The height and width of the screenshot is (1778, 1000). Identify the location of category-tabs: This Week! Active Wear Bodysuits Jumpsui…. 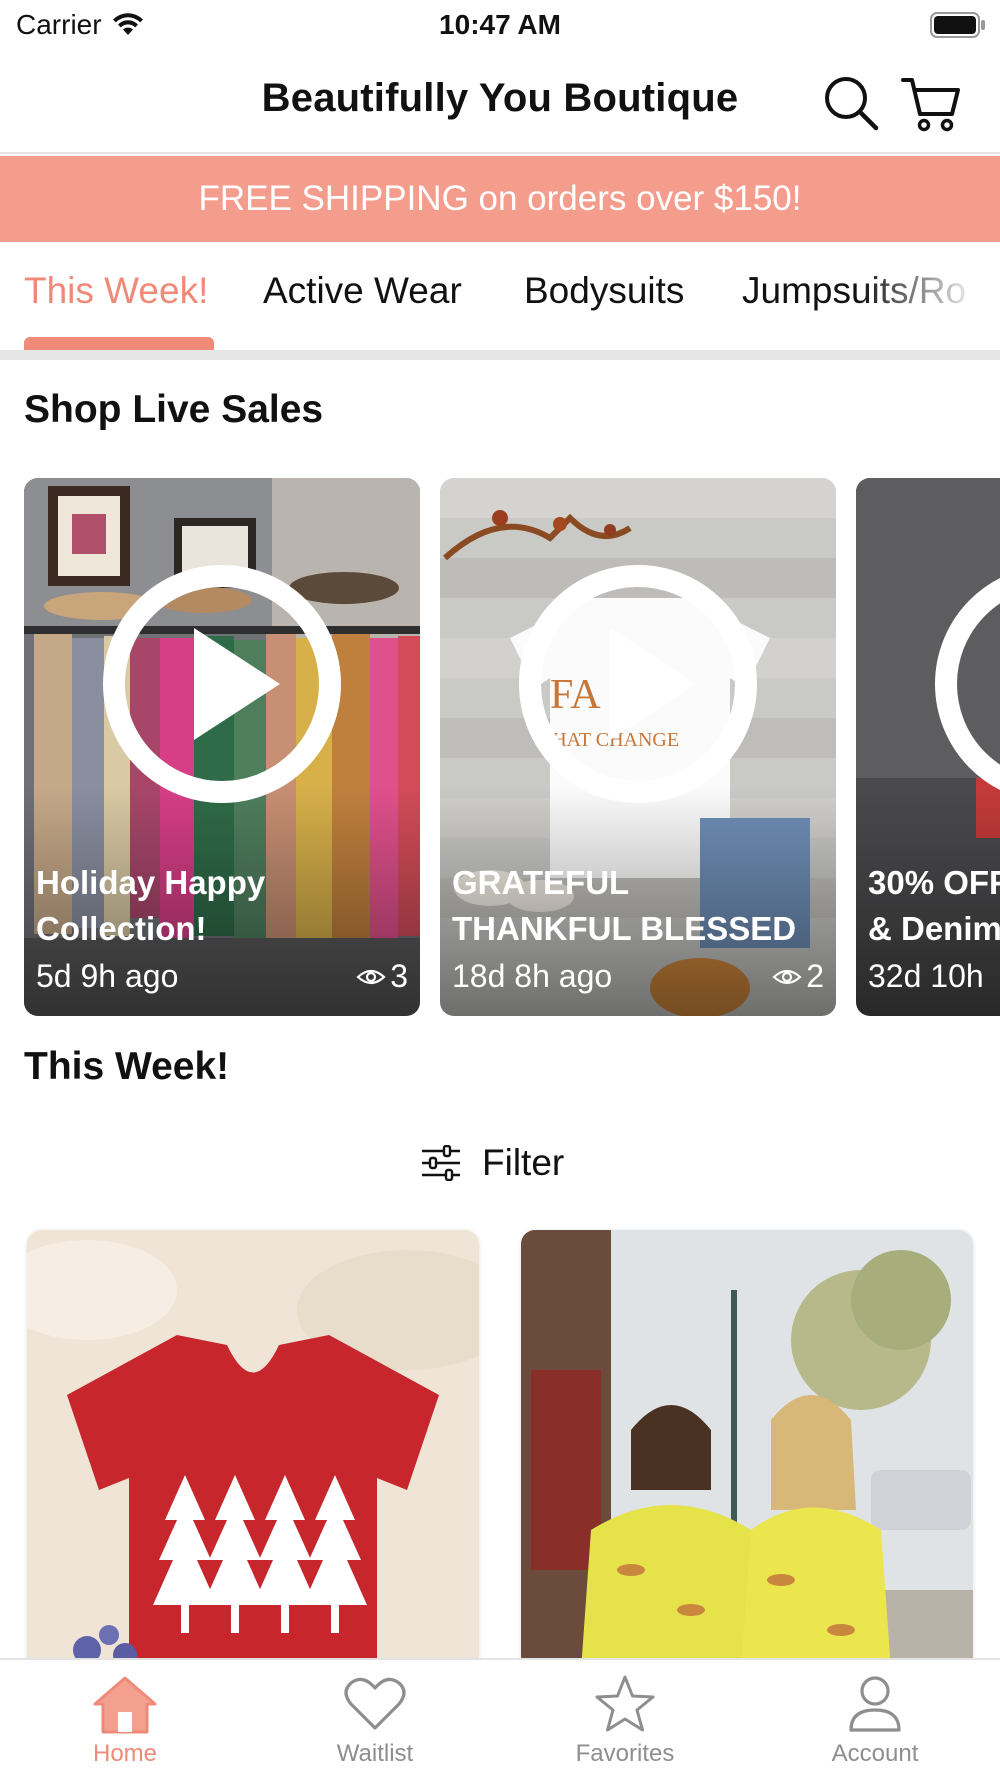
(500, 301).